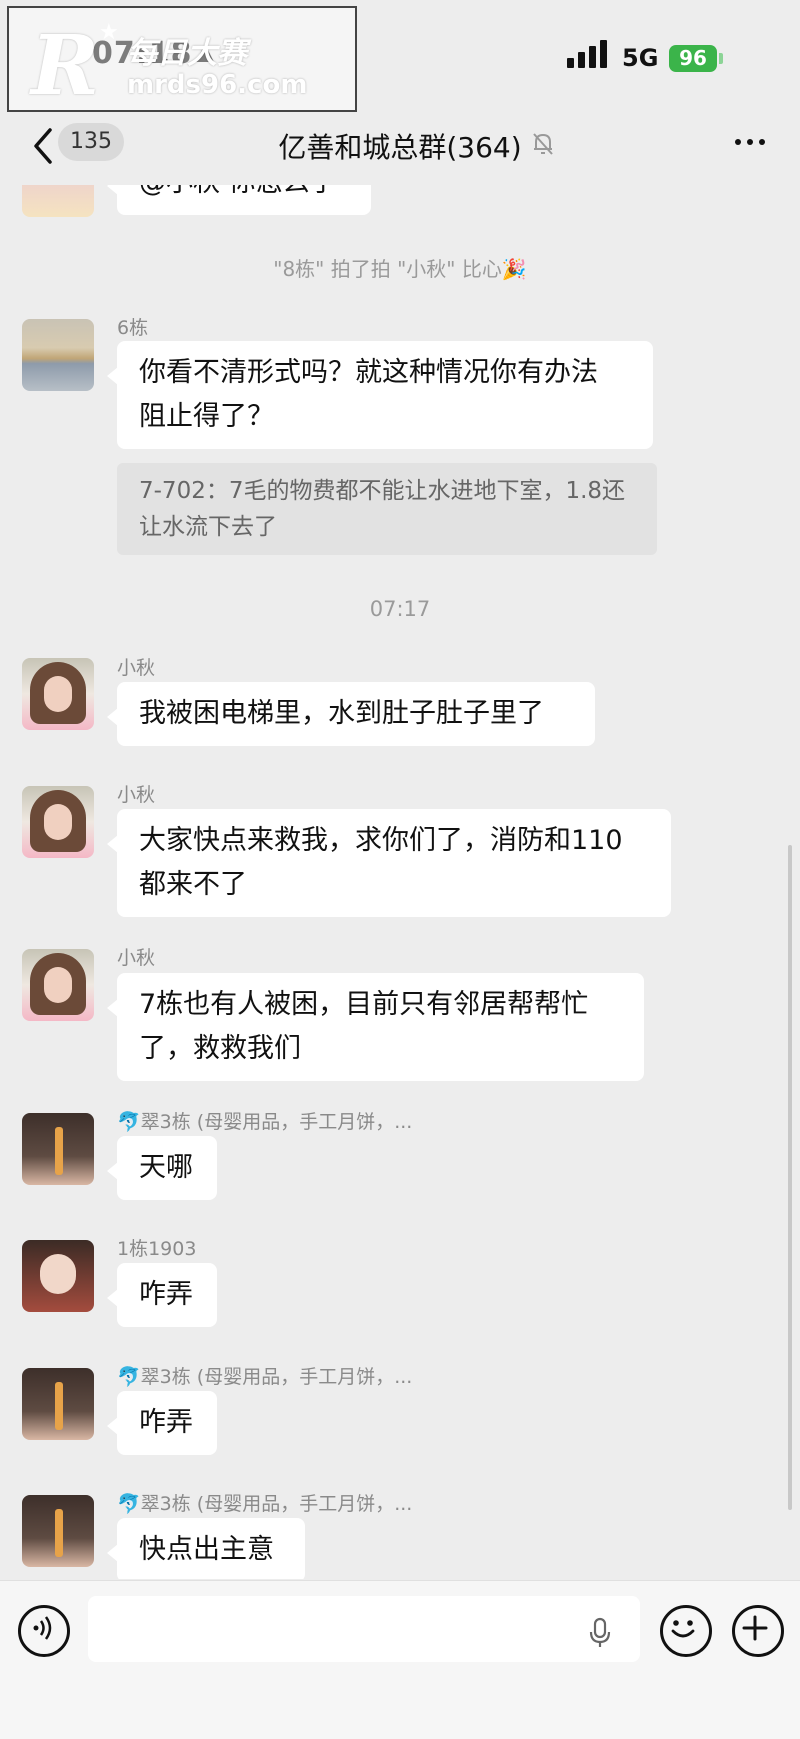 This screenshot has width=800, height=1739. Describe the element at coordinates (380, 395) in the screenshot. I see `message-bubble: 你看不清形式吗？就这种情况你有办法 阻止得了？` at that location.